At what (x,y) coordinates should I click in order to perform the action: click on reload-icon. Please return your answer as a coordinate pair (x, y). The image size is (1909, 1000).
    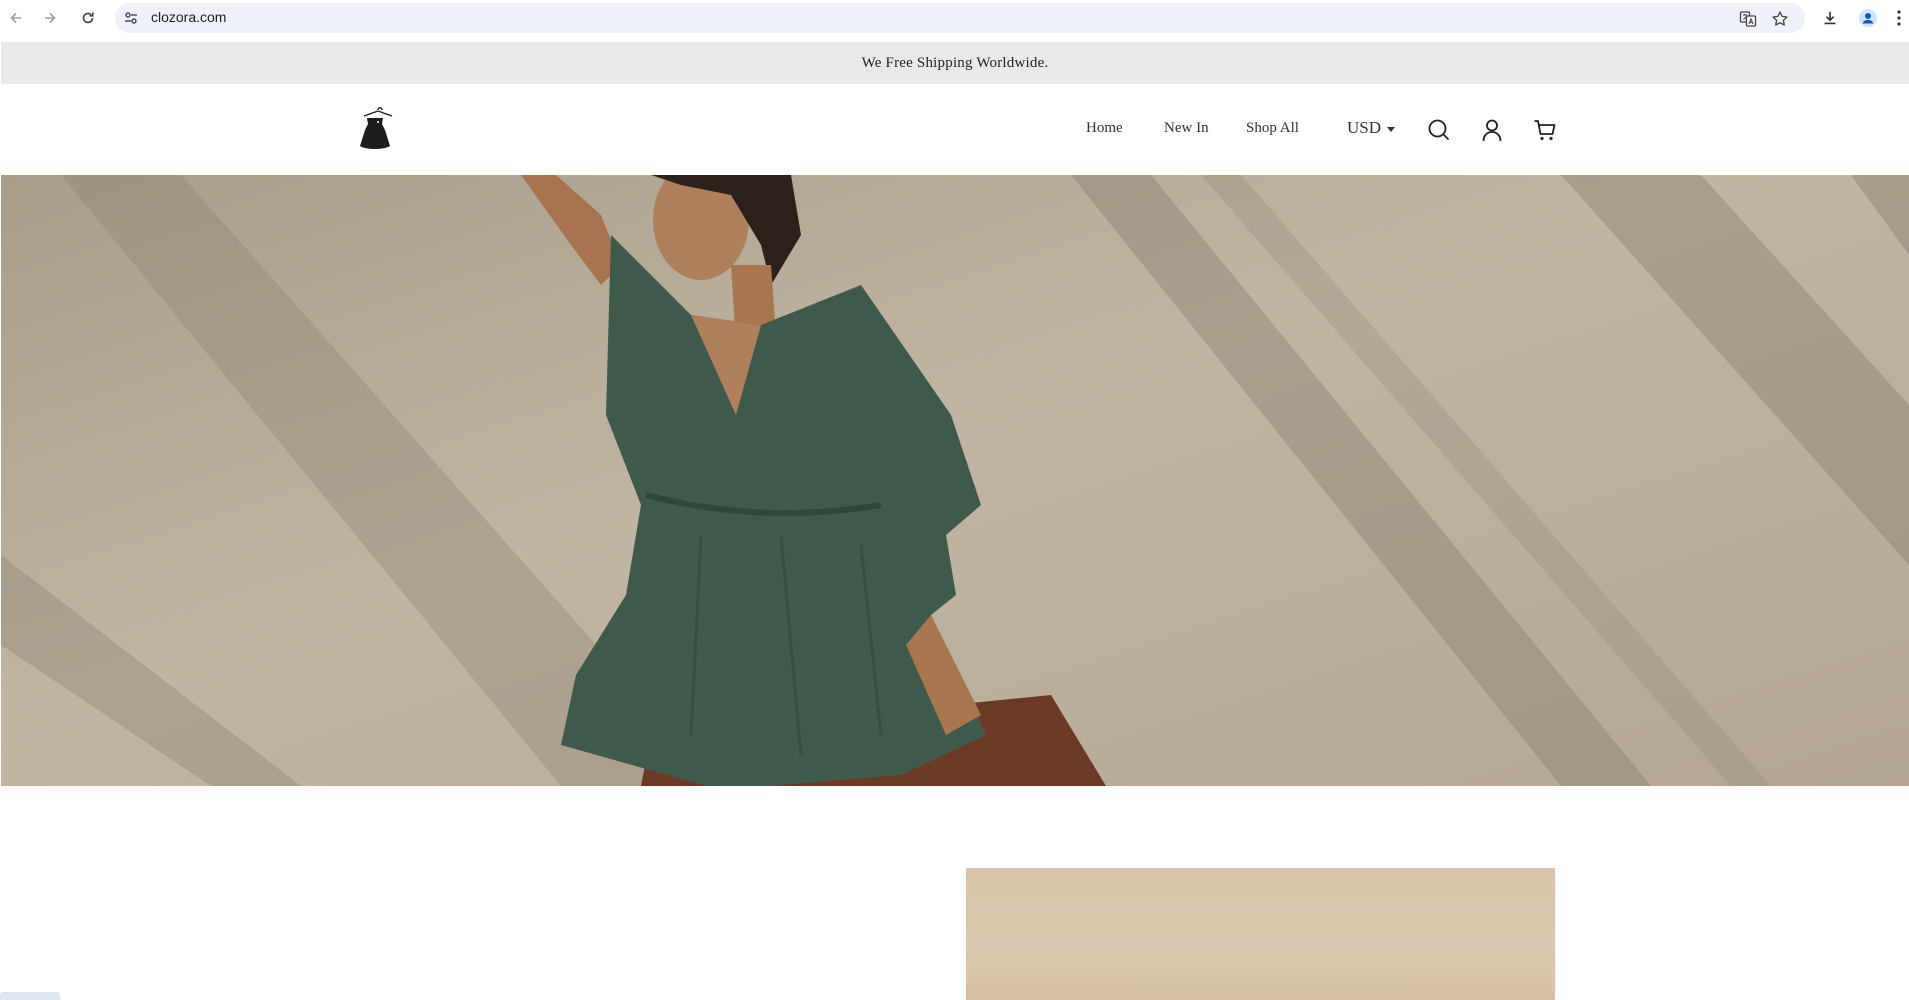
    Looking at the image, I should click on (88, 18).